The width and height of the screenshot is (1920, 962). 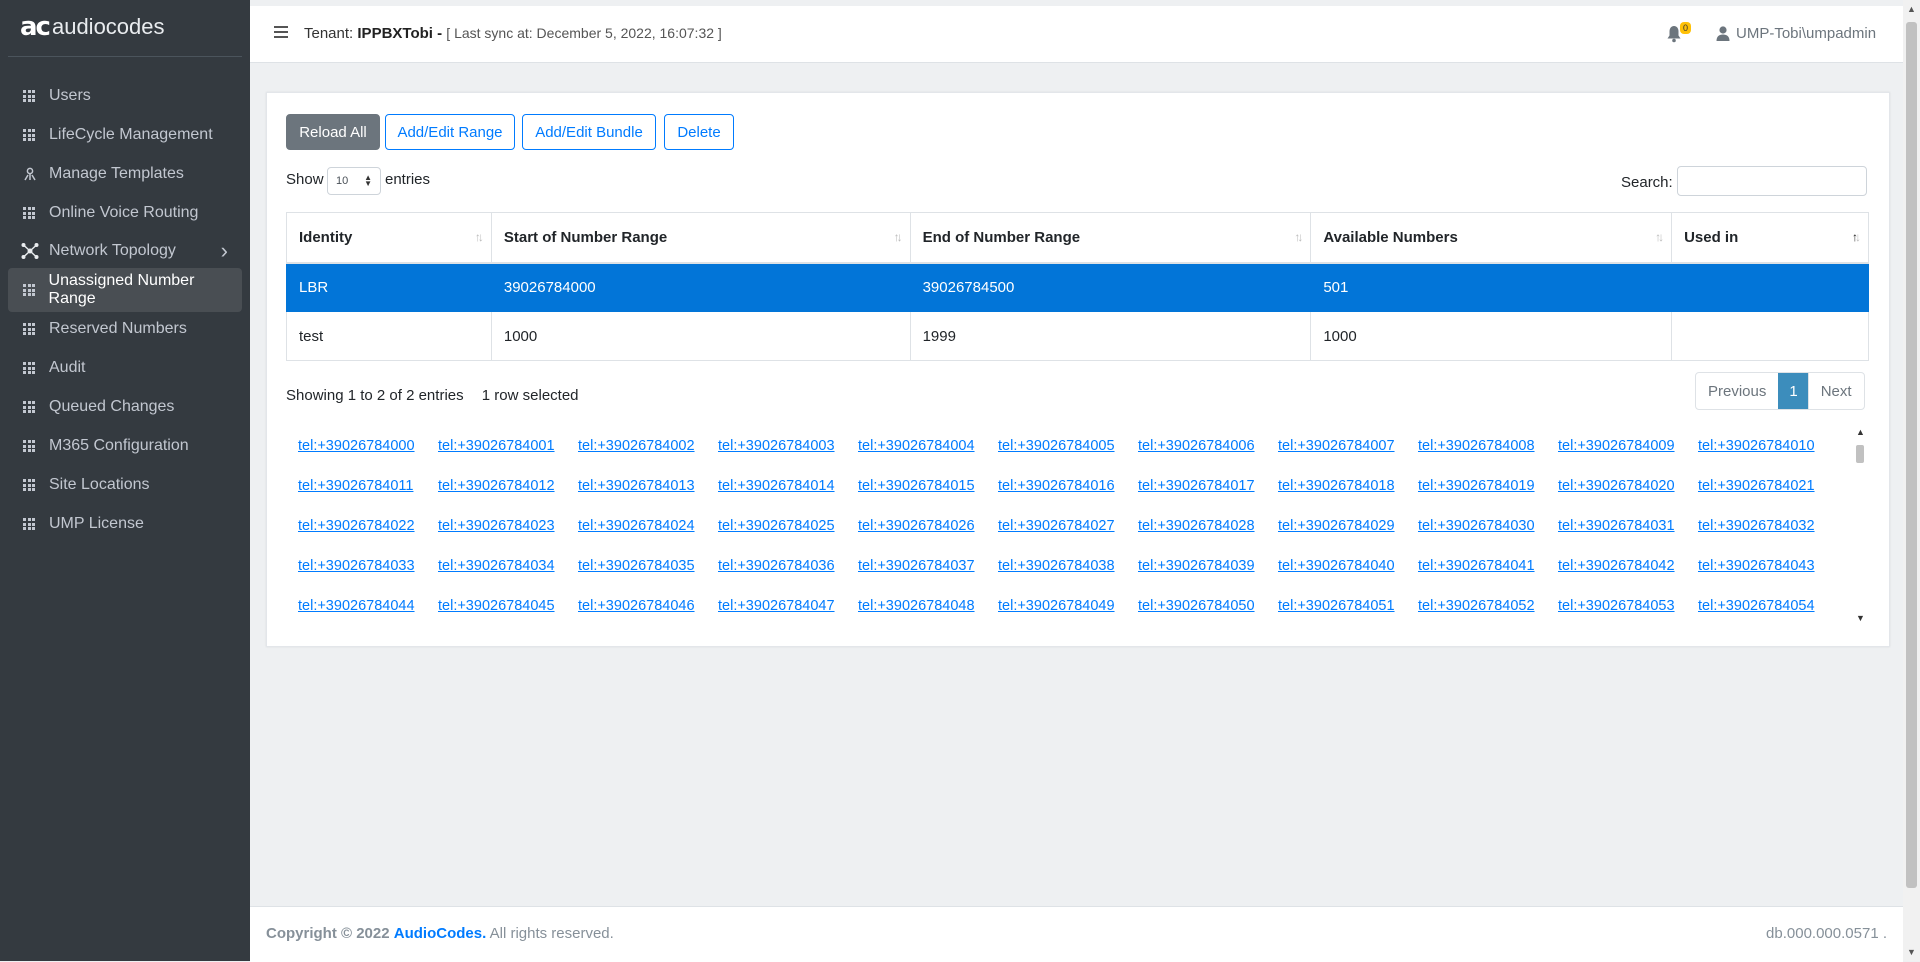 What do you see at coordinates (928, 606) in the screenshot?
I see `tel-link: tel:+39026784048` at bounding box center [928, 606].